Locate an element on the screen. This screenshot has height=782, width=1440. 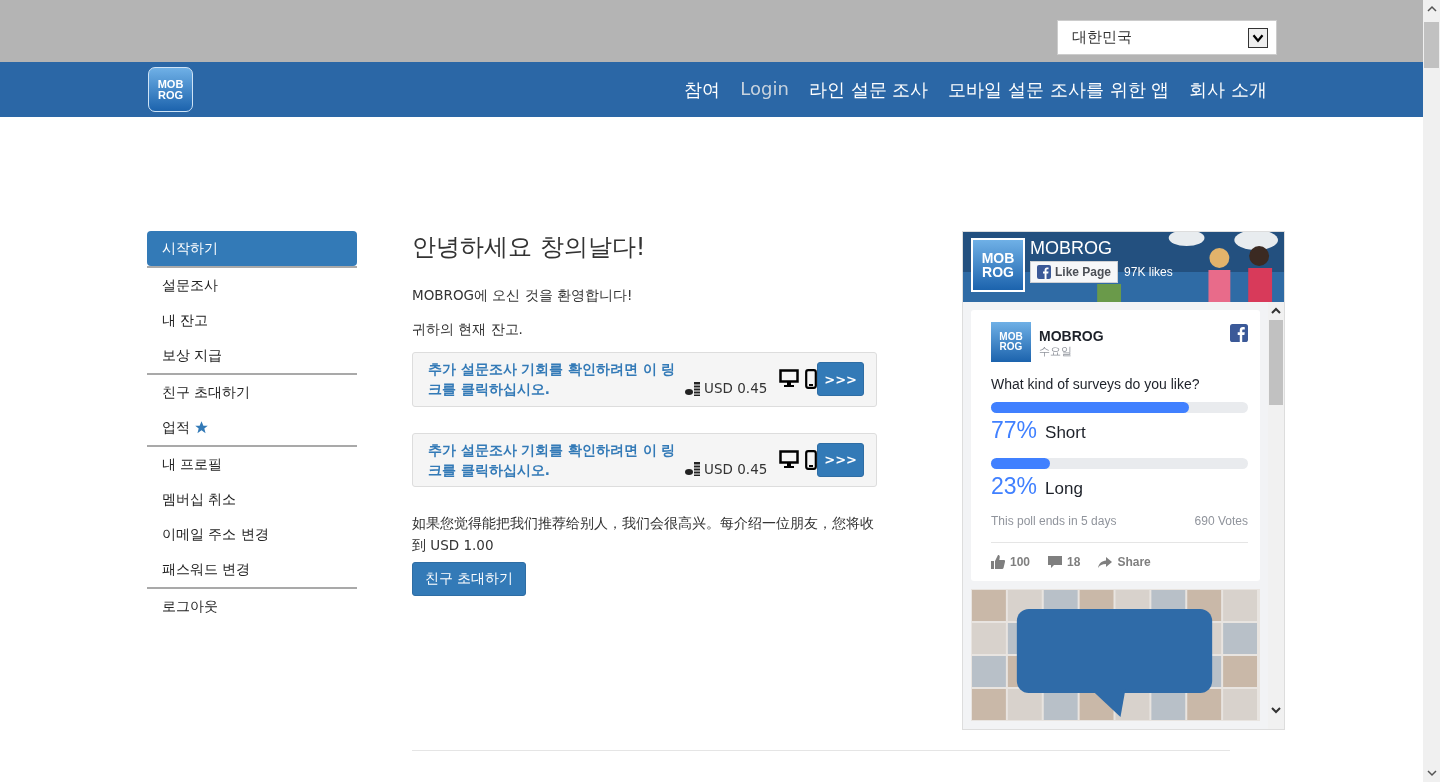
referral-text: 如果您觉得能把我们推荐给别人，我们会很高兴。每介绍一位朋友，您将收到 USD 1.00 is located at coordinates (643, 534).